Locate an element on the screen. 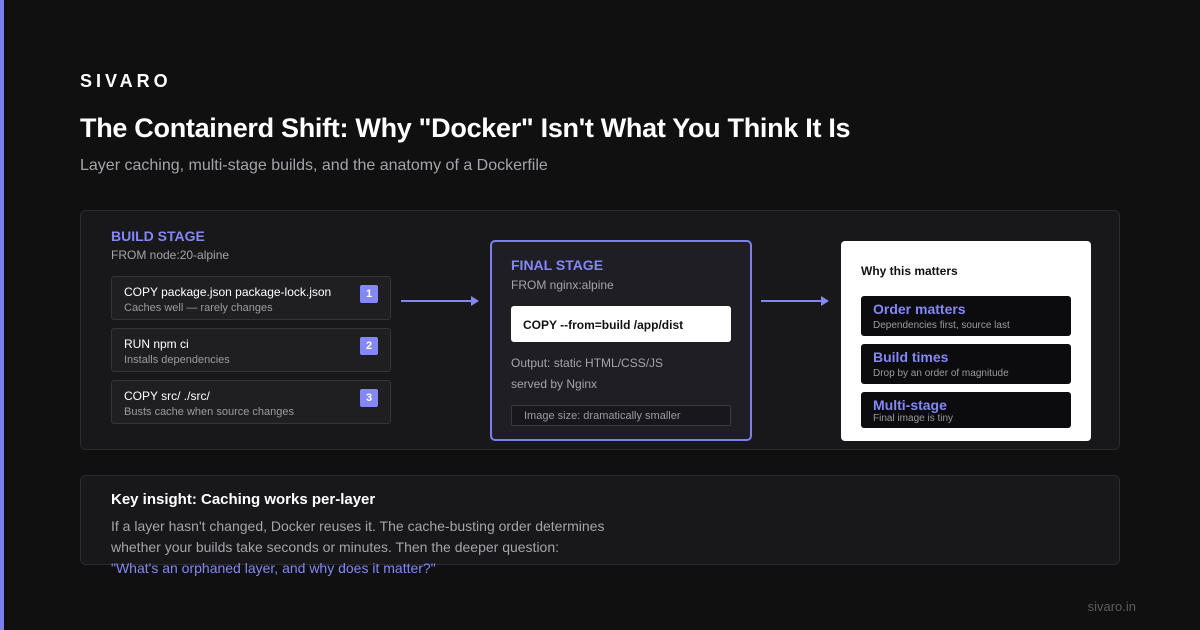 The image size is (1200, 630). final-stage-label: FINAL STAGE is located at coordinates (557, 265).